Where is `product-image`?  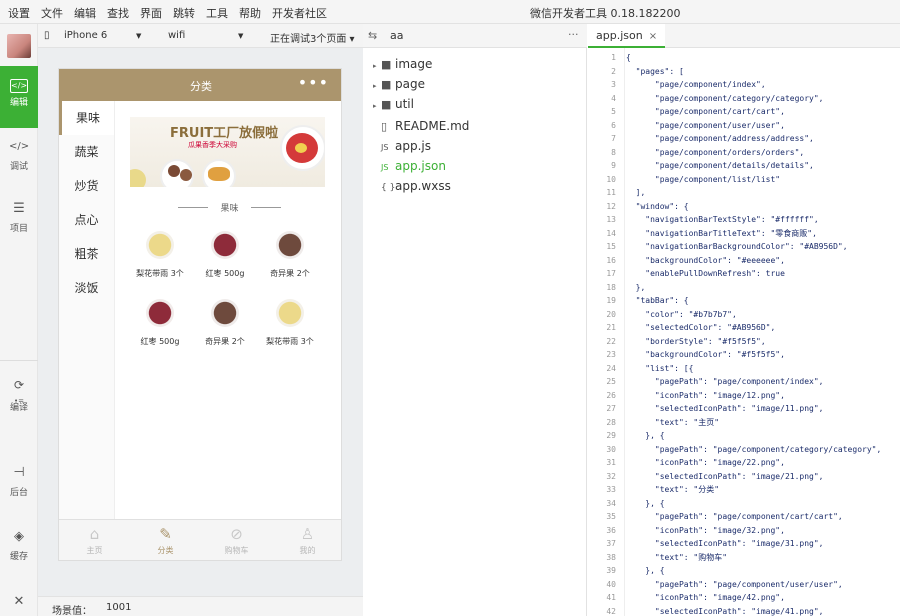
product-image is located at coordinates (160, 313).